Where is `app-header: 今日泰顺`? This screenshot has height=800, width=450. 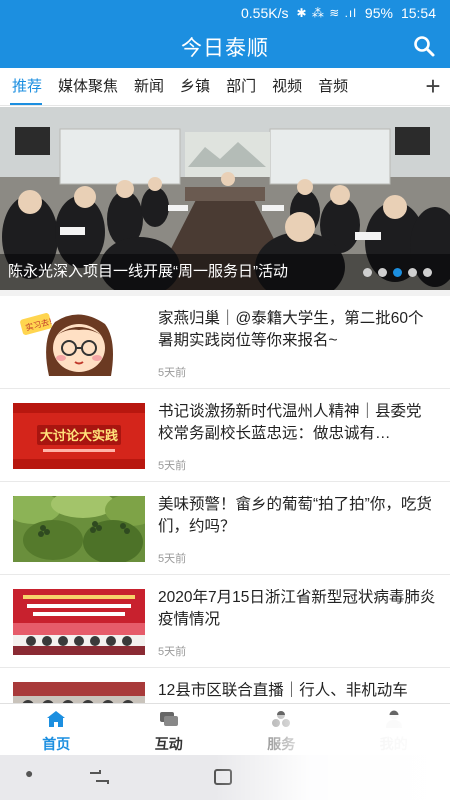 app-header: 今日泰顺 is located at coordinates (225, 47).